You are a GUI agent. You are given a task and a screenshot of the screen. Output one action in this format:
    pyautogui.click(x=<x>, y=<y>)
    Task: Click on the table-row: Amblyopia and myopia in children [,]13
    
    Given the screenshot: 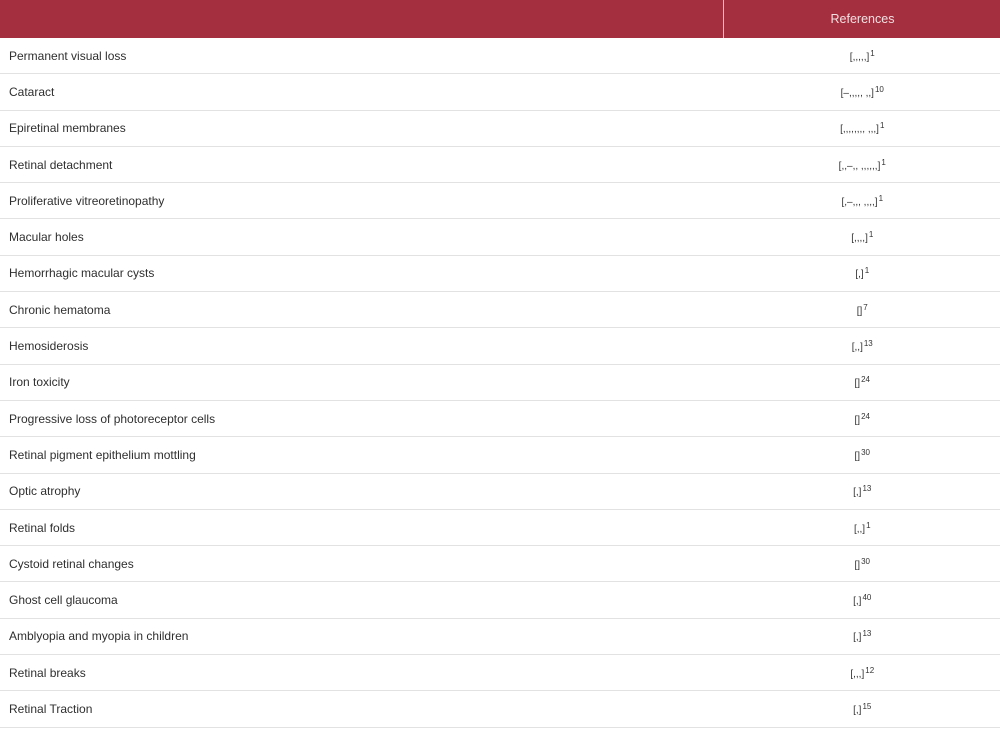 What is the action you would take?
    pyautogui.click(x=500, y=637)
    